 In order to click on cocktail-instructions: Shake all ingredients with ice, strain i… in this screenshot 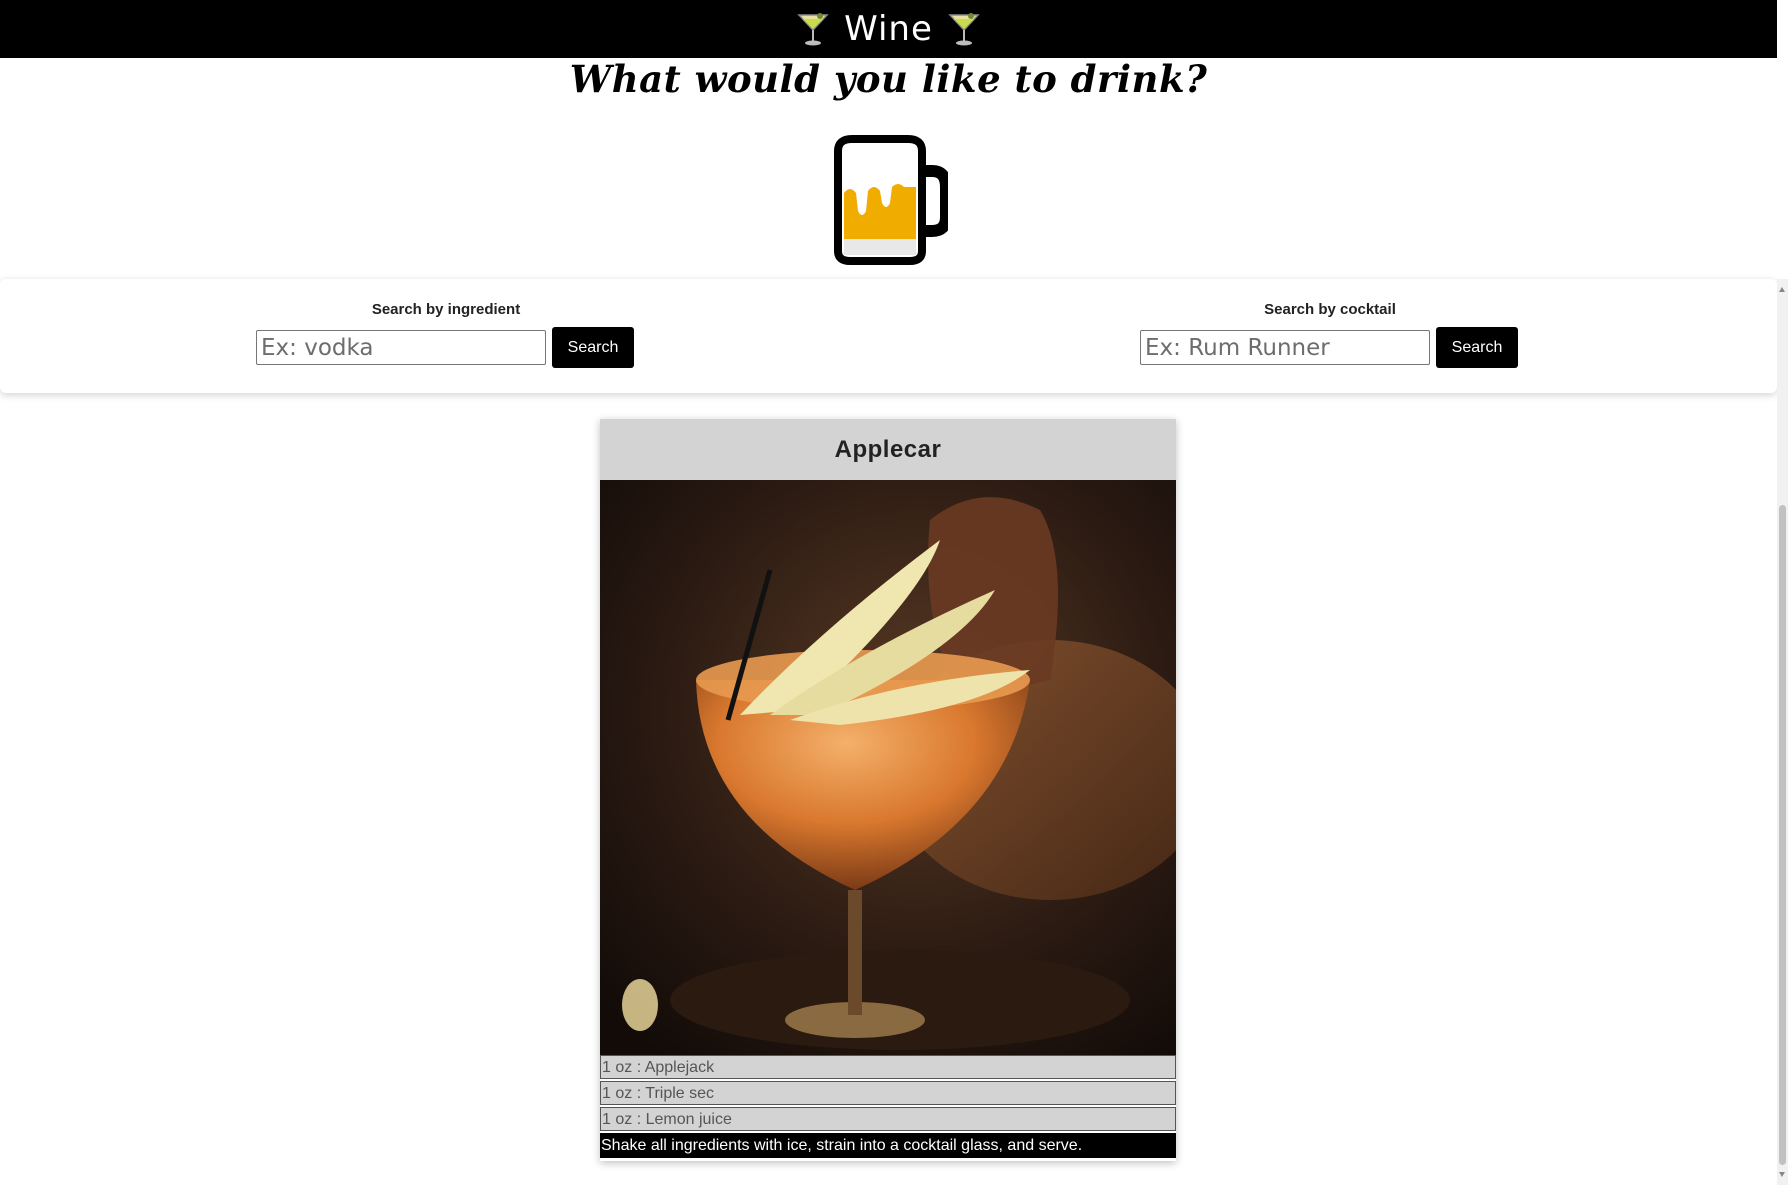, I will do `click(888, 1145)`.